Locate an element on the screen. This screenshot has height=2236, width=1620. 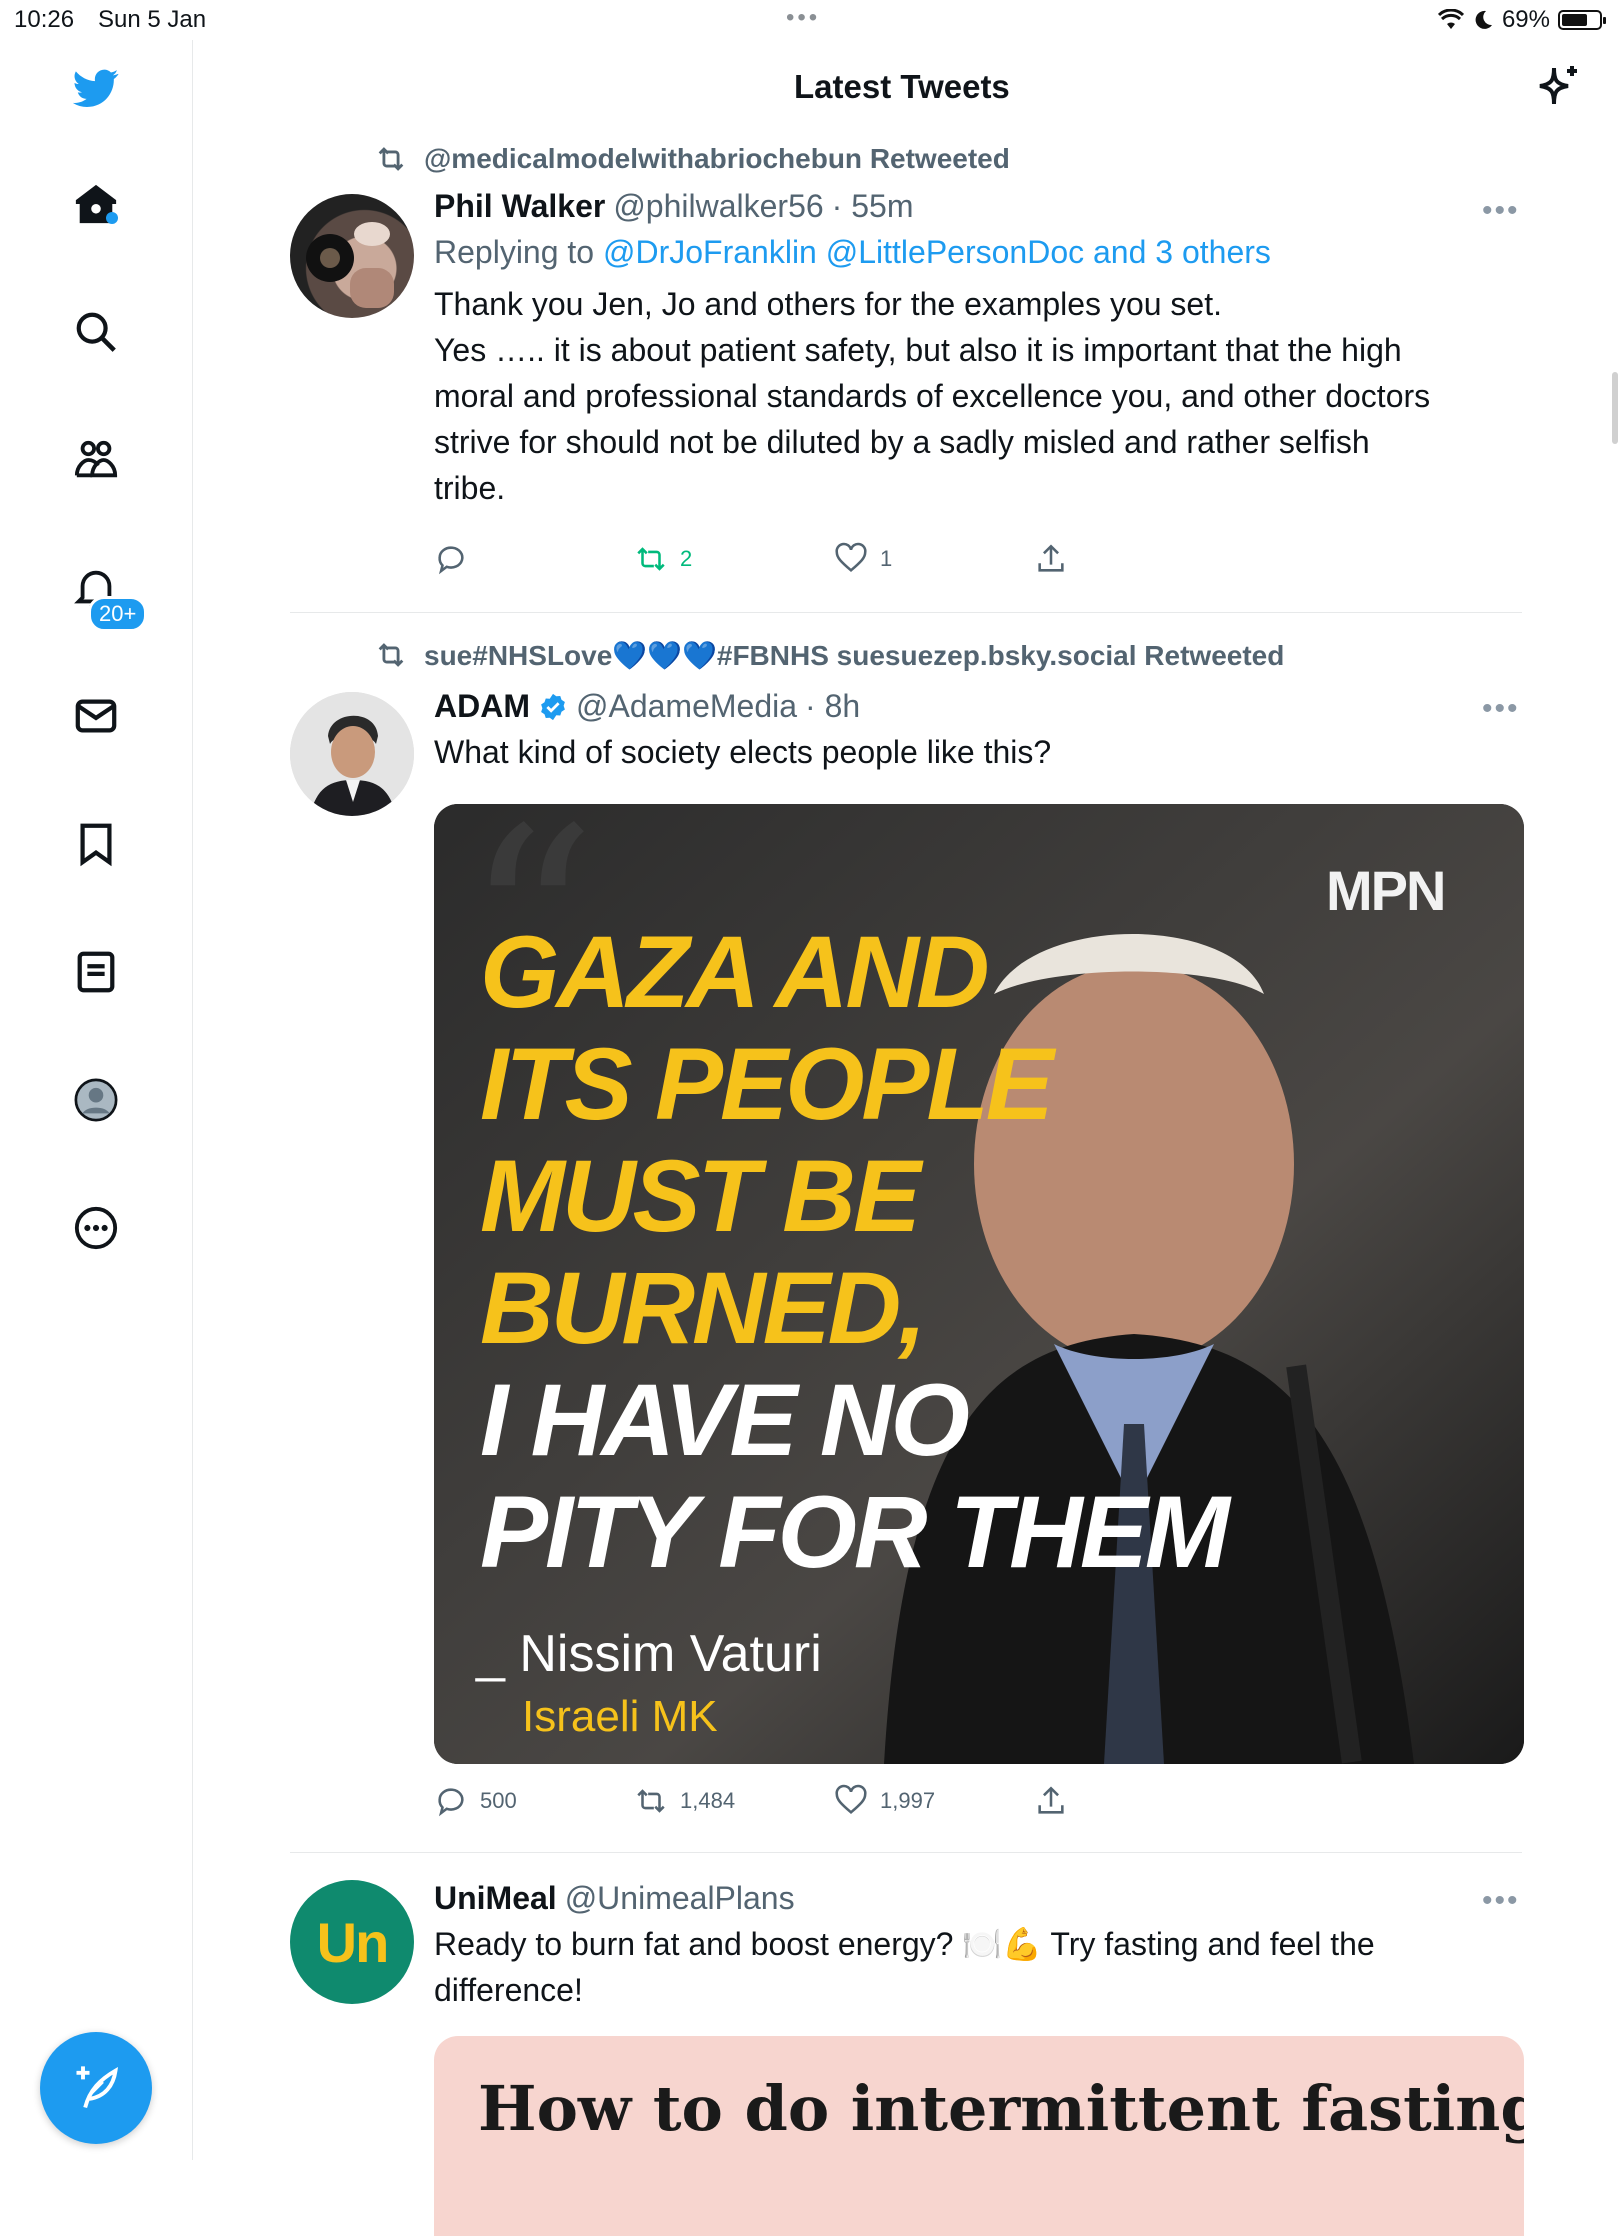
more-icon is located at coordinates (96, 1228).